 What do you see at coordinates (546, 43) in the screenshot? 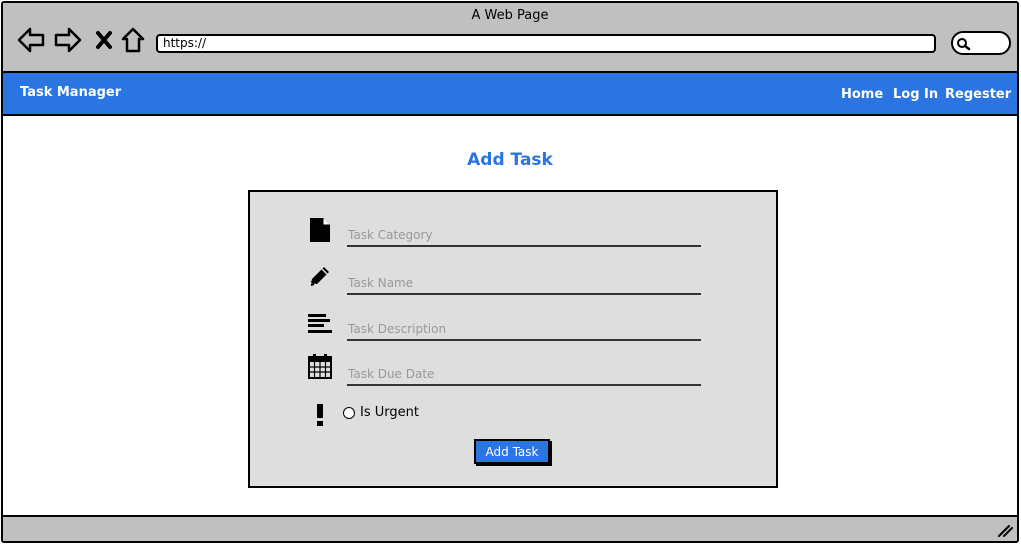
I see `address-bar: https://` at bounding box center [546, 43].